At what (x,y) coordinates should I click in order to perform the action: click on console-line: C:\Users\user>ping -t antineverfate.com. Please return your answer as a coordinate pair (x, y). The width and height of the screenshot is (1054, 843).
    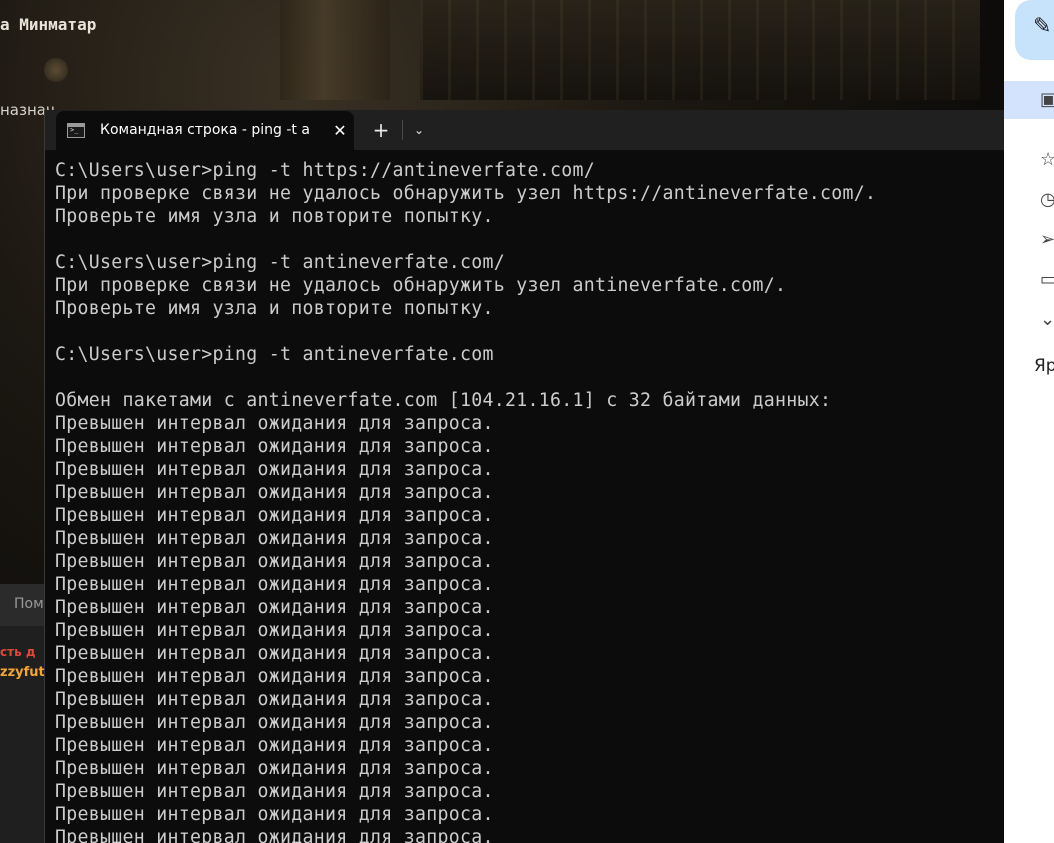
    Looking at the image, I should click on (274, 354).